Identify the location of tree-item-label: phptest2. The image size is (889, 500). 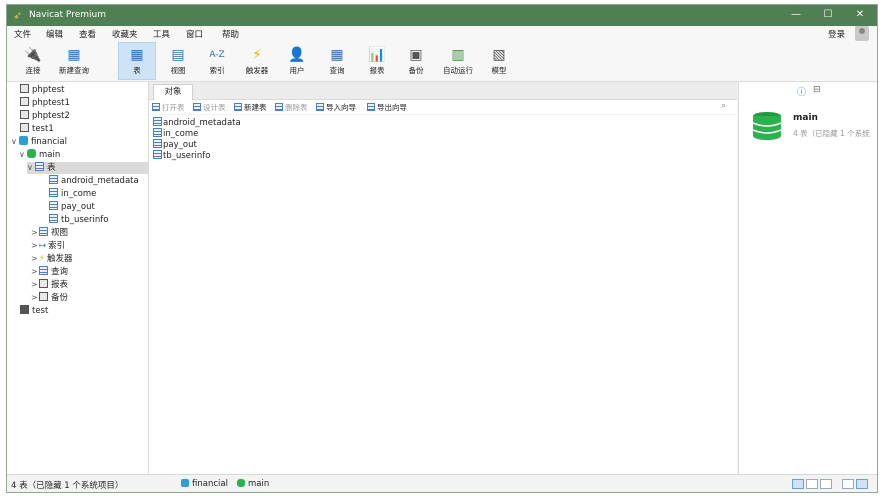
(51, 116).